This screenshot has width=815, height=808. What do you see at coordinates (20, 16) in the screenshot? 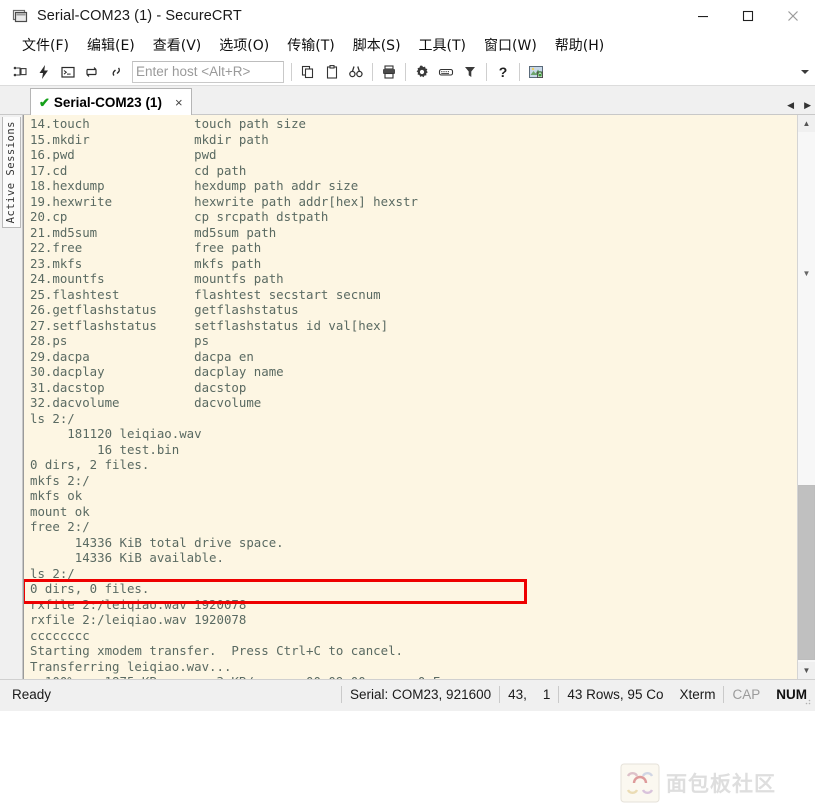
I see `securecrt-icon` at bounding box center [20, 16].